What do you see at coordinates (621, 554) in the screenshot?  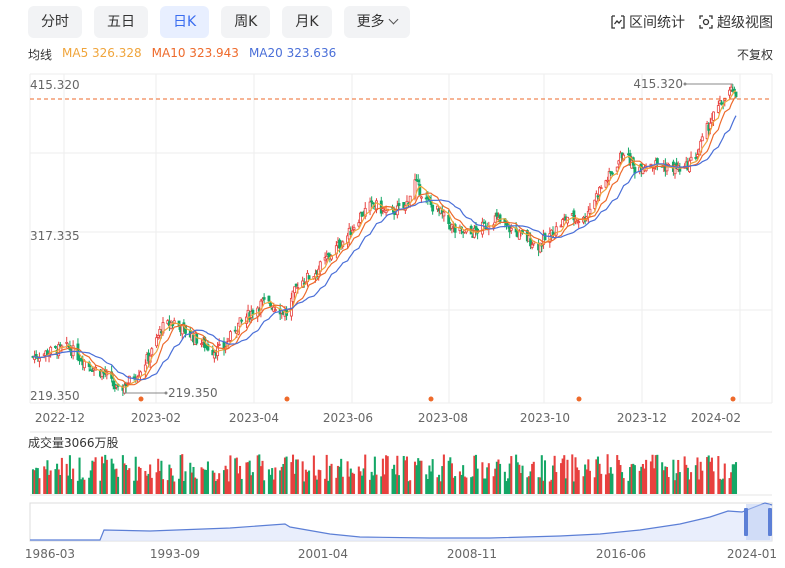 I see `overview-x-label-4: 2016-06` at bounding box center [621, 554].